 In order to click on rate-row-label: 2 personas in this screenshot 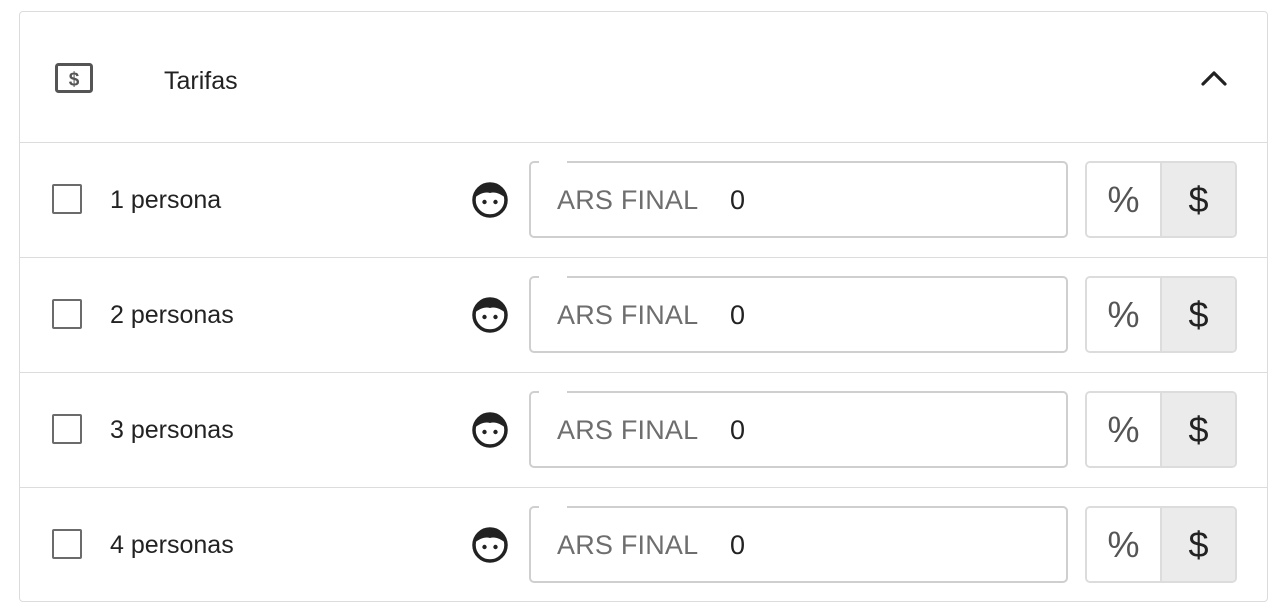, I will do `click(172, 315)`.